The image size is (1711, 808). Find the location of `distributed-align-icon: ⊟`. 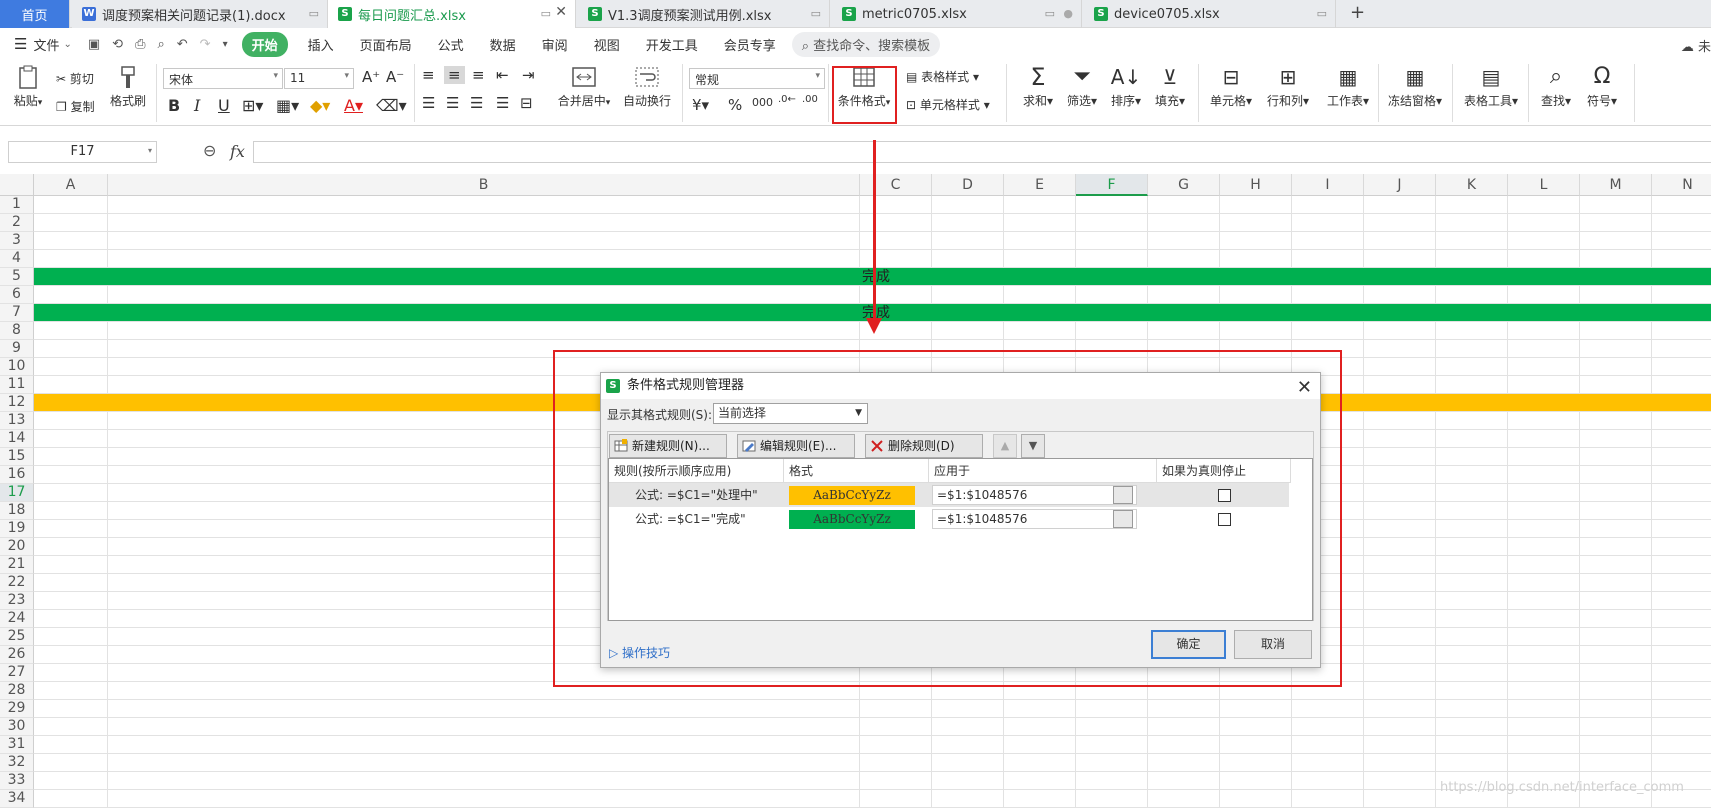

distributed-align-icon: ⊟ is located at coordinates (526, 103).